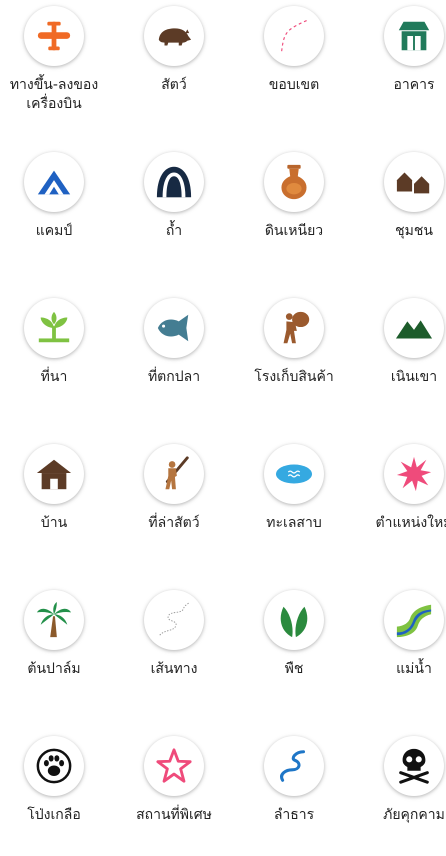 Image resolution: width=446 pixels, height=856 pixels. I want to click on category-label: ดินเหนียว, so click(294, 231).